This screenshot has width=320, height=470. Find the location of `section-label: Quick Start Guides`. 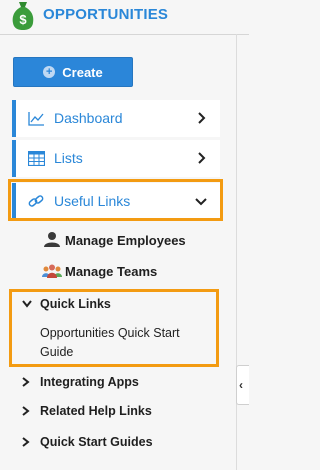

section-label: Quick Start Guides is located at coordinates (96, 442).